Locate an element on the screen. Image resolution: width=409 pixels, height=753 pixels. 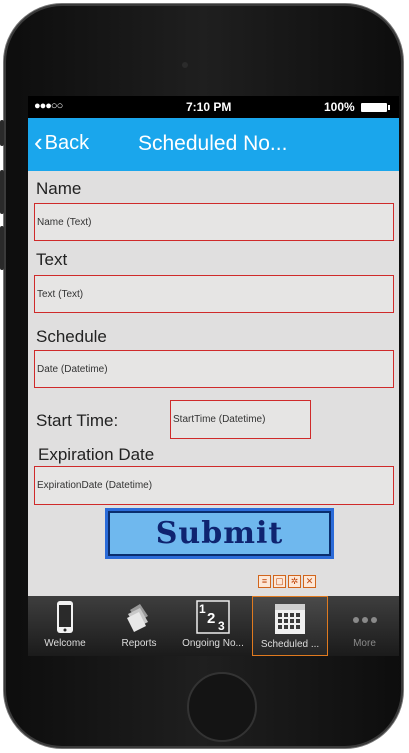
documents-icon is located at coordinates (137, 618).